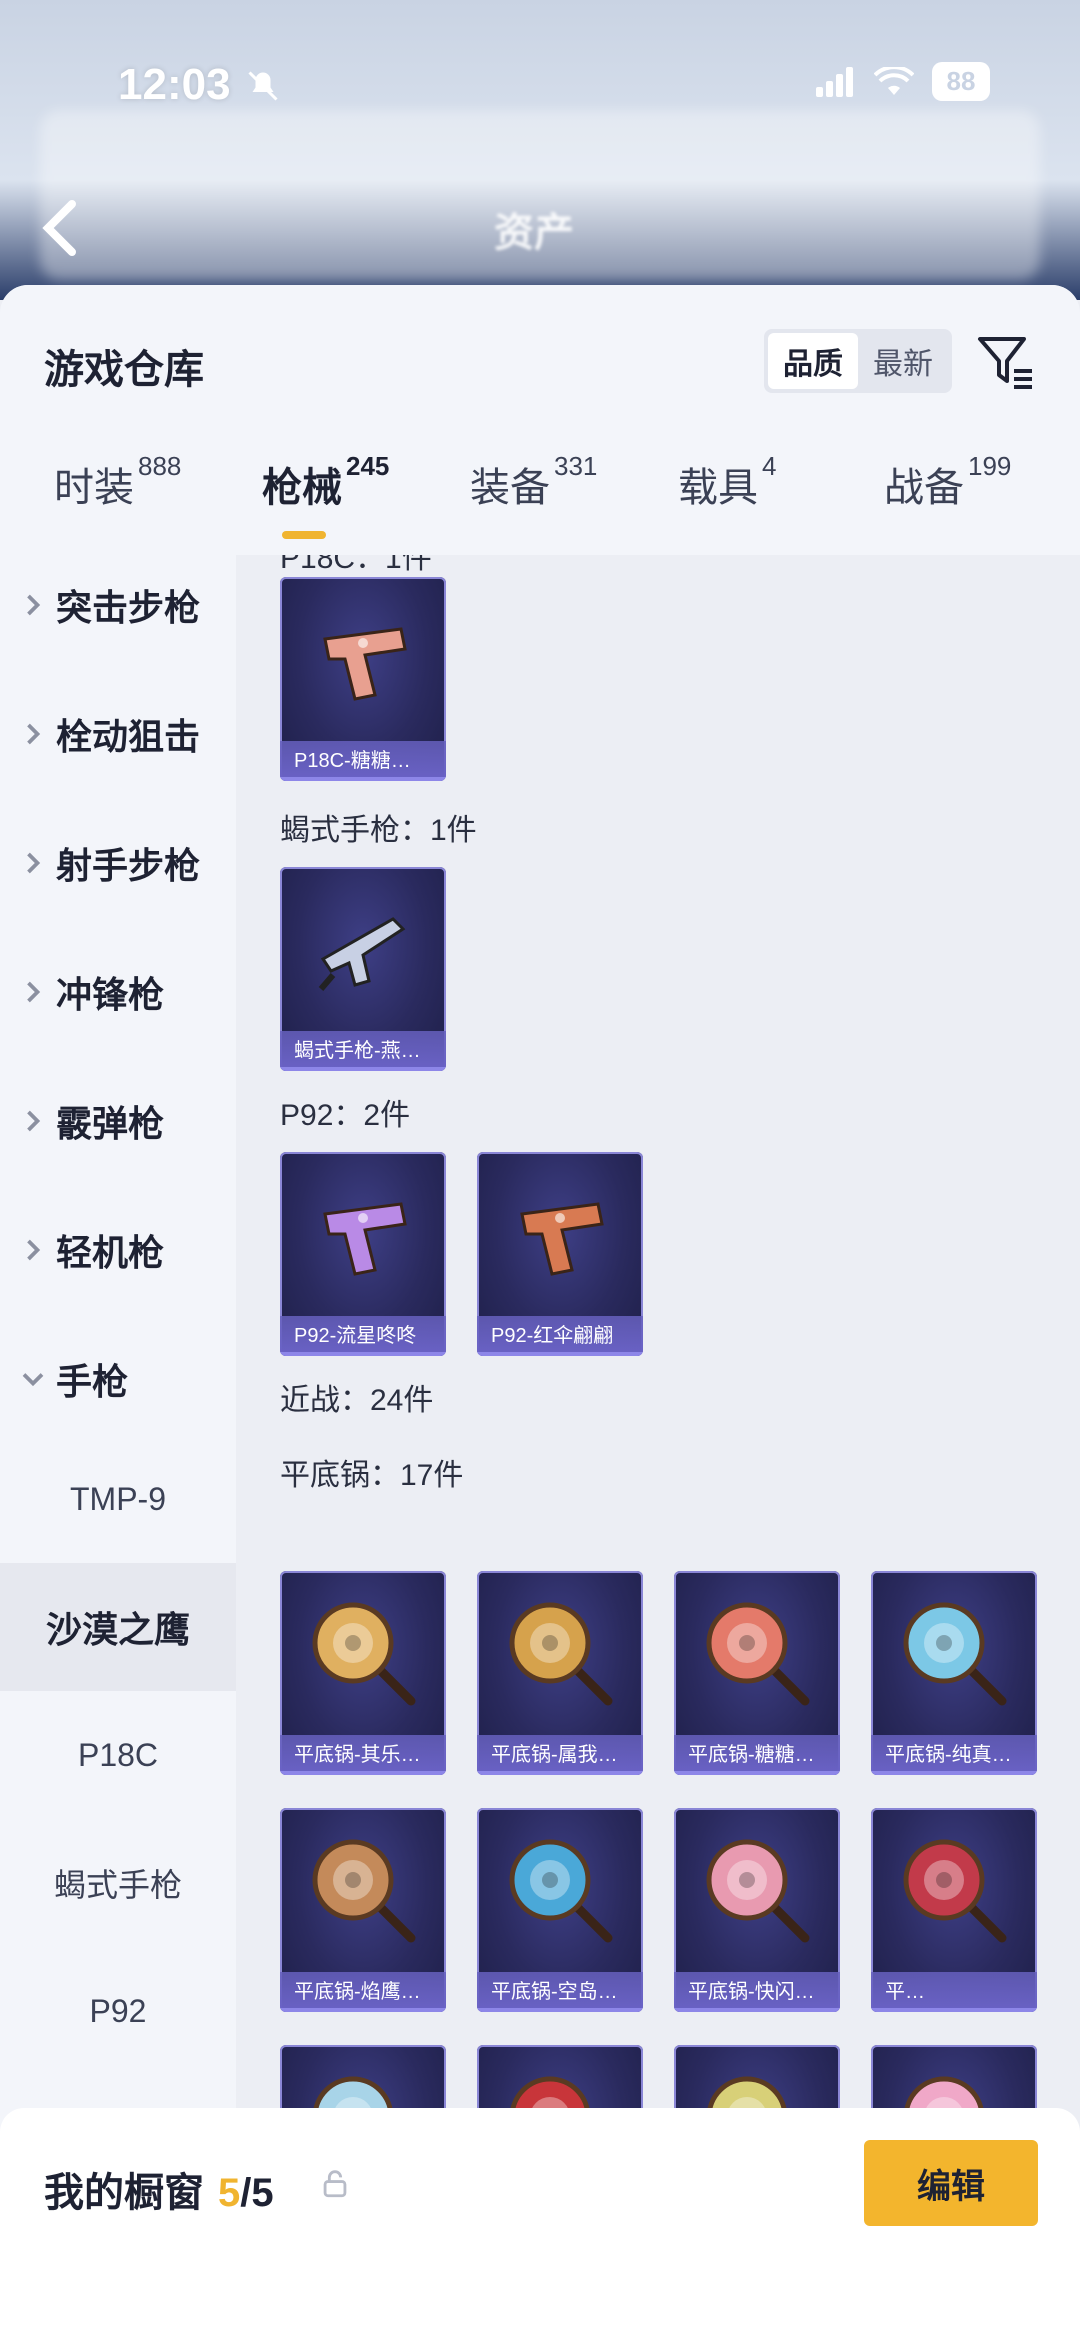  What do you see at coordinates (229, 2193) in the screenshot?
I see `showcase-count: 5` at bounding box center [229, 2193].